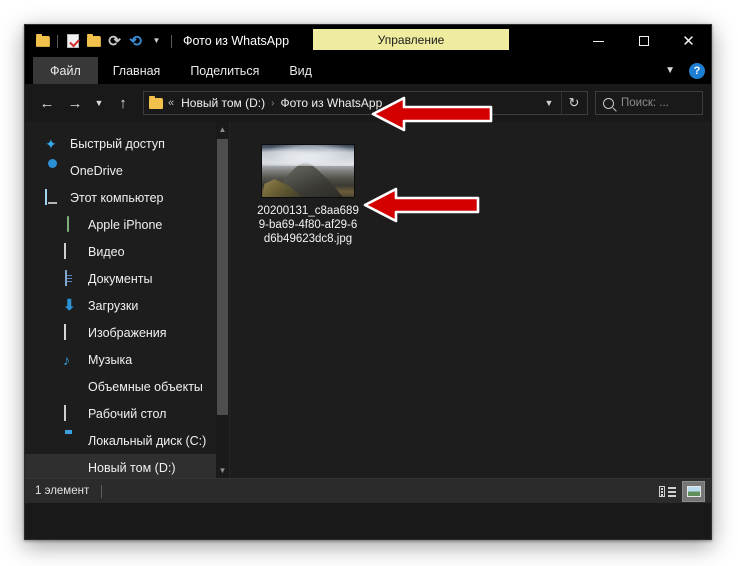  I want to click on sidebar-item-label: Видео, so click(106, 251).